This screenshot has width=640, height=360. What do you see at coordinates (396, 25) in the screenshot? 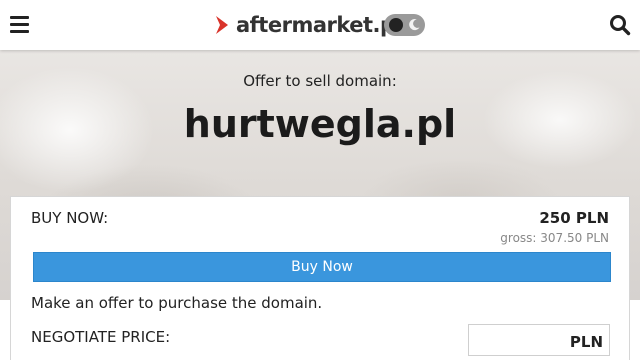
I see `toggle-knob` at bounding box center [396, 25].